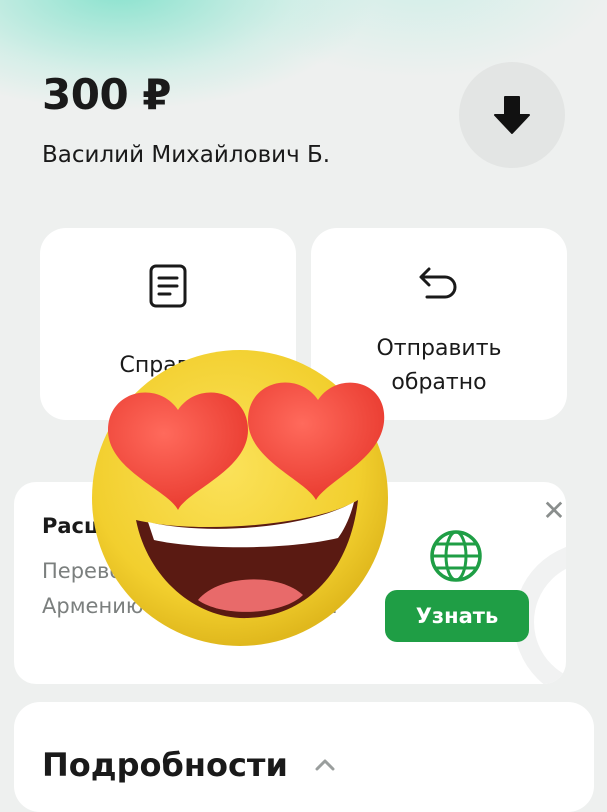 The image size is (607, 812). Describe the element at coordinates (457, 616) in the screenshot. I see `learn-more-button: Узнать` at that location.